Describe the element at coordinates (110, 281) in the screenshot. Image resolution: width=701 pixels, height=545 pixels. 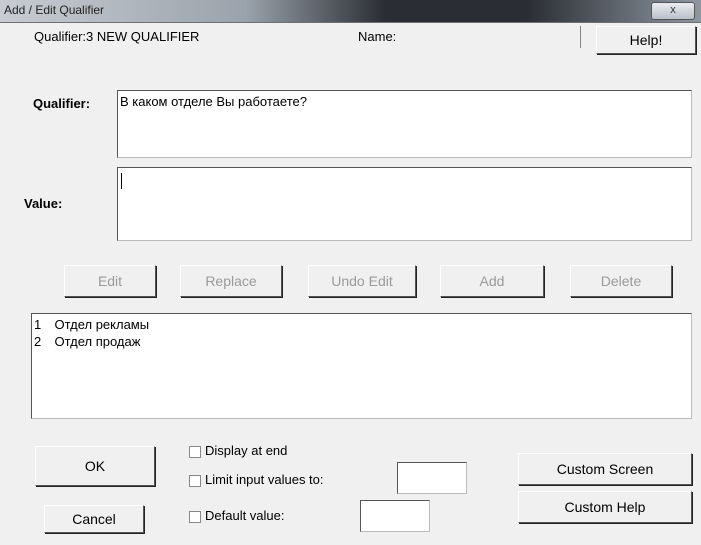
I see `edit-button: Edit` at that location.